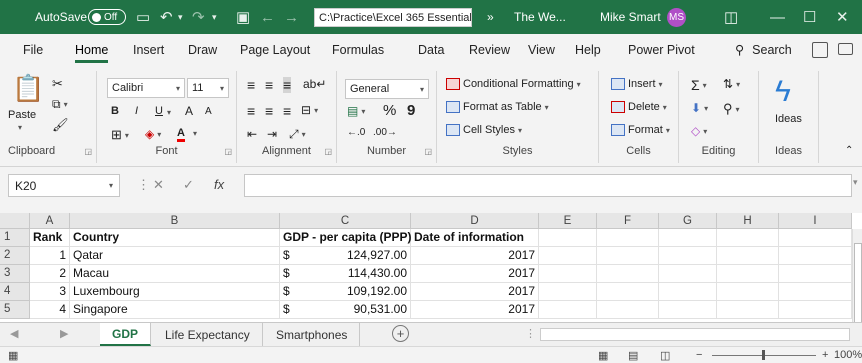  Describe the element at coordinates (688, 221) in the screenshot. I see `column-header: G` at that location.